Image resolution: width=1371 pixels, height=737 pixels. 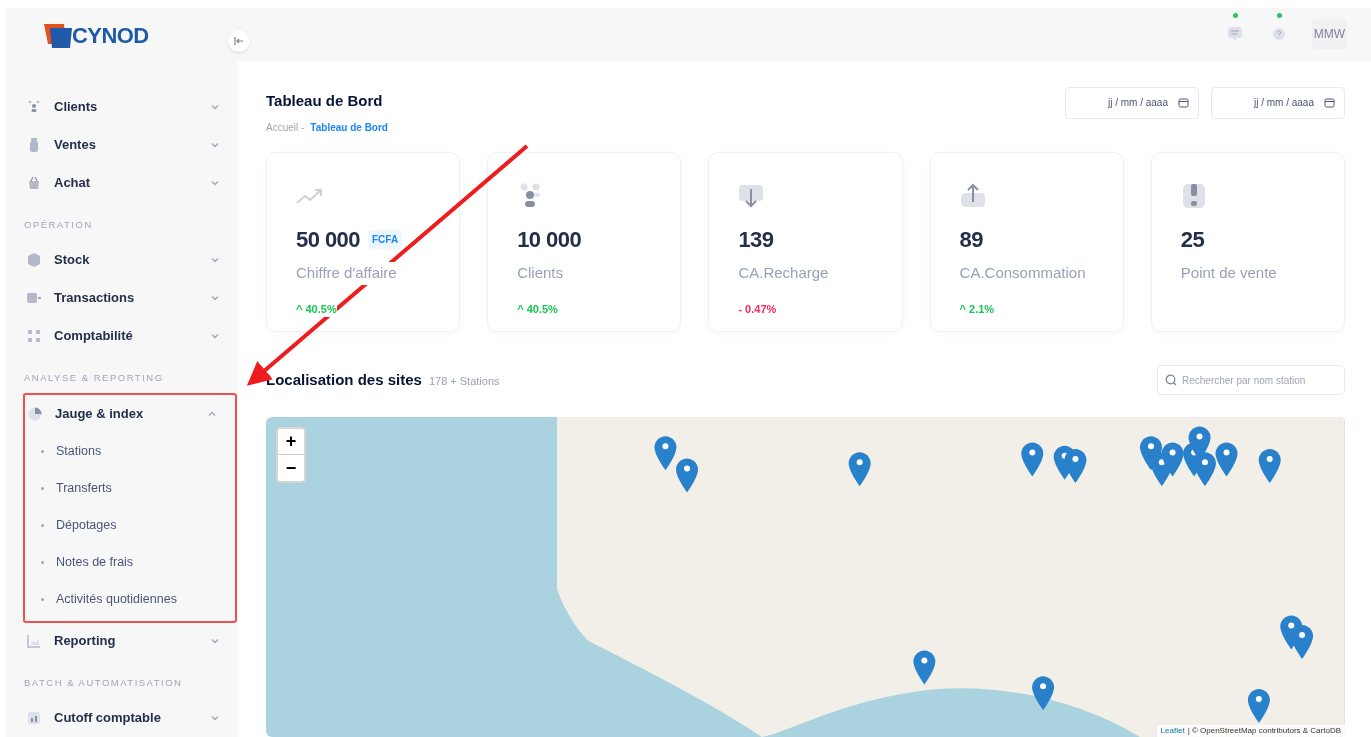 What do you see at coordinates (1192, 240) in the screenshot?
I see `stat-value: 25` at bounding box center [1192, 240].